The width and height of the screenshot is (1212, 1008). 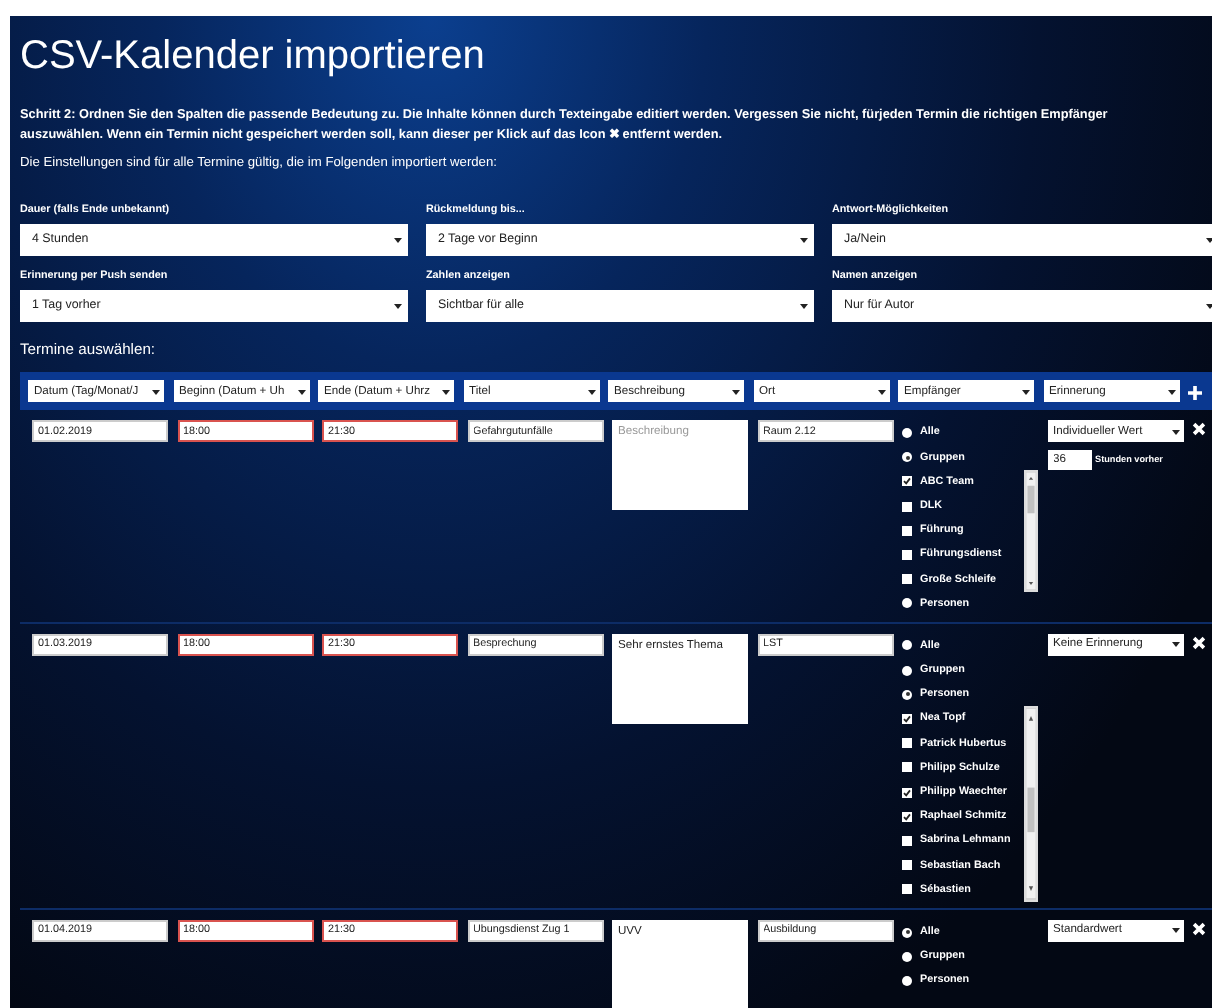 I want to click on add-icon, so click(x=1195, y=392).